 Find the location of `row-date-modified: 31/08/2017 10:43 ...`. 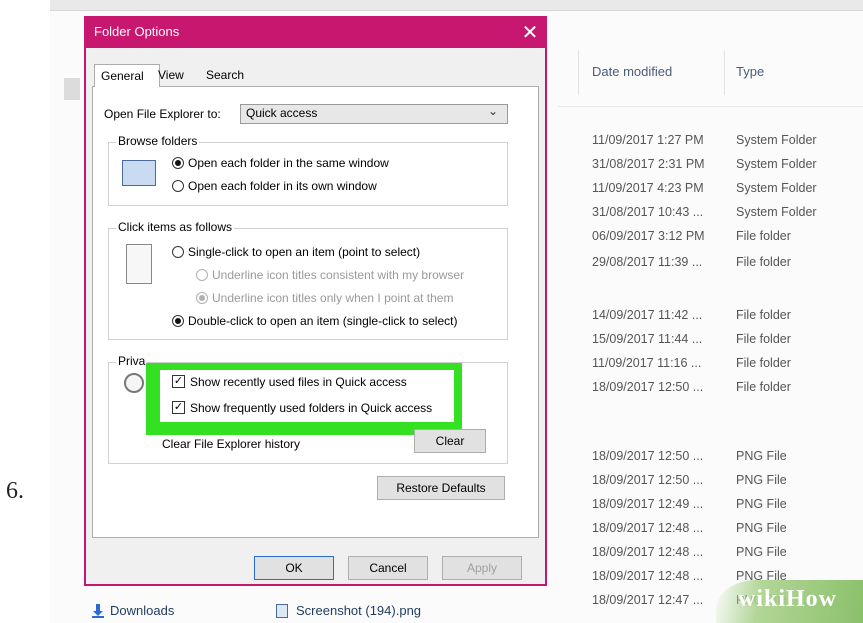

row-date-modified: 31/08/2017 10:43 ... is located at coordinates (647, 212).